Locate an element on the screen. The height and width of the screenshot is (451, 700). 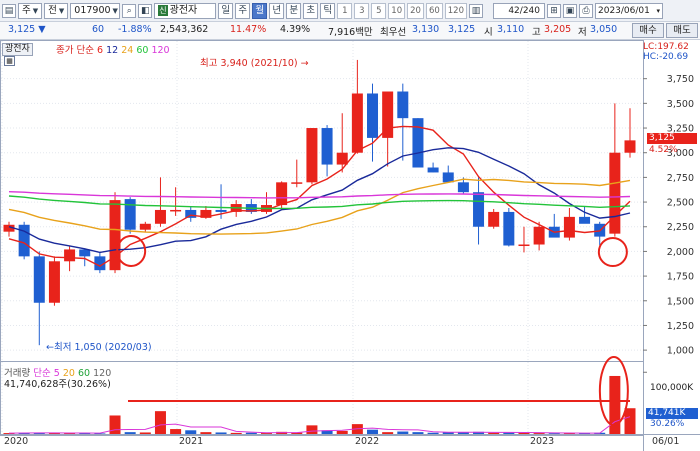
ma-title: 종가 단순 is located at coordinates (75, 50).